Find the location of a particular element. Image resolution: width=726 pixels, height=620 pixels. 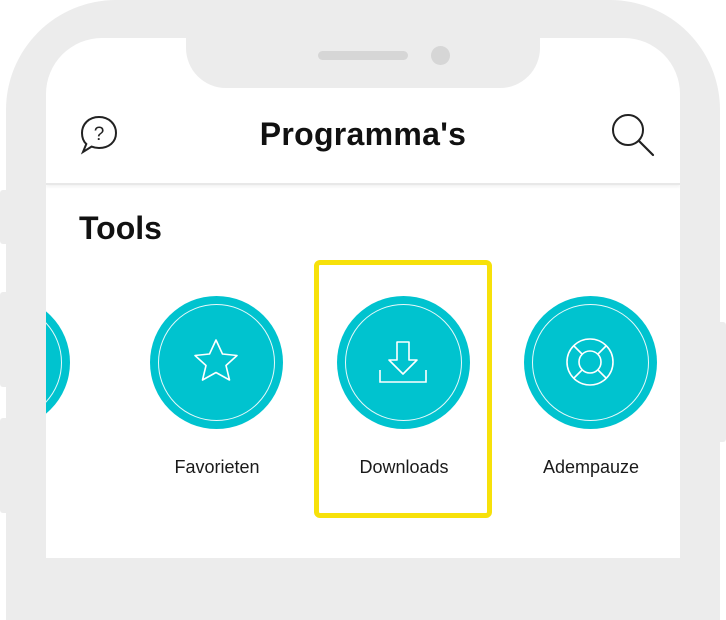

tile-label: Favorieten is located at coordinates (217, 467).